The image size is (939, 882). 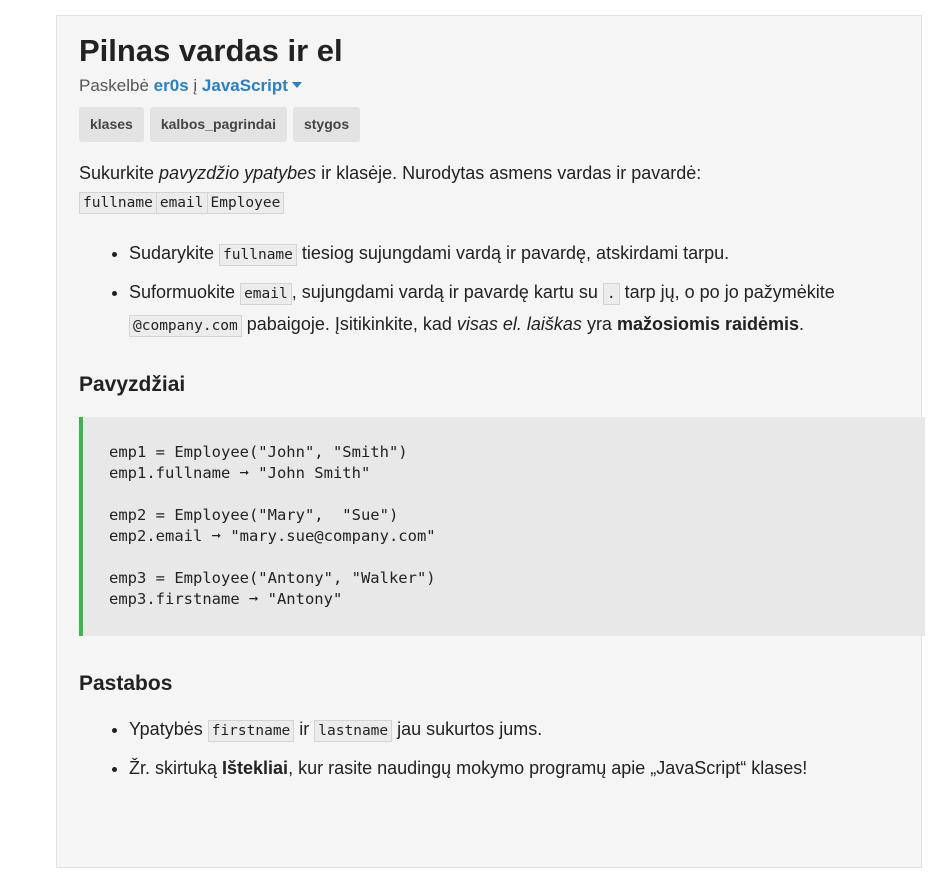 What do you see at coordinates (118, 203) in the screenshot?
I see `prop-fullname: fullname` at bounding box center [118, 203].